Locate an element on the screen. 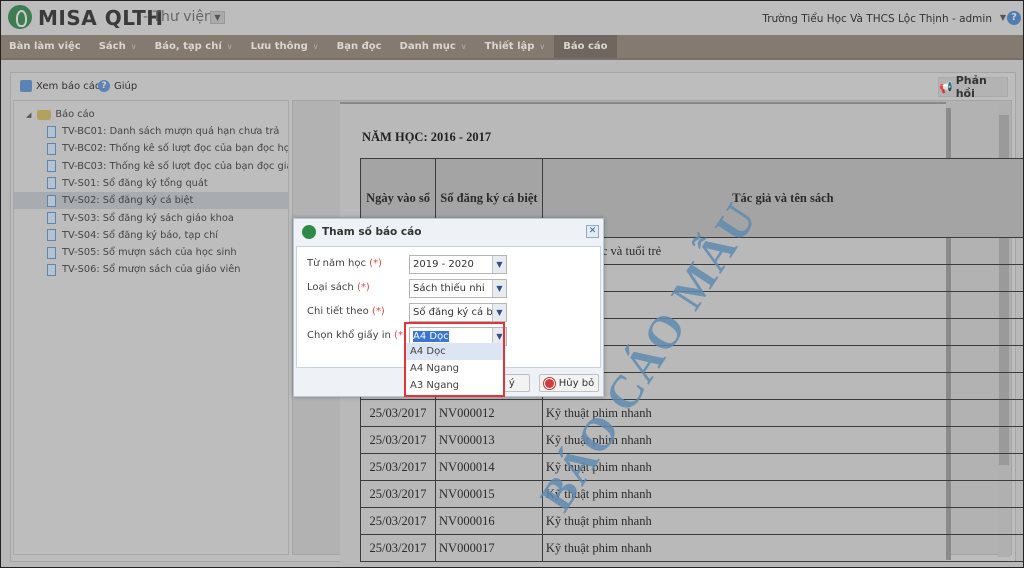  nav-item-5: Danh mục ∨ is located at coordinates (433, 46).